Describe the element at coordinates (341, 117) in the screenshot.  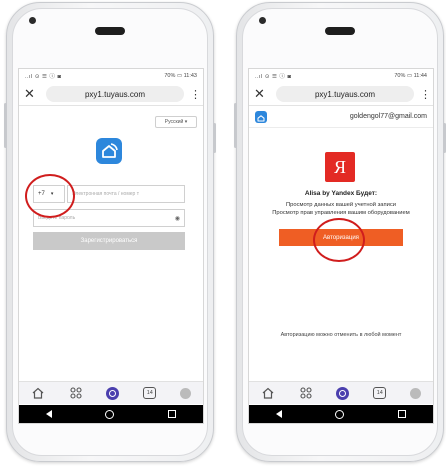
I see `account-header: goldengol77@gmail.com` at that location.